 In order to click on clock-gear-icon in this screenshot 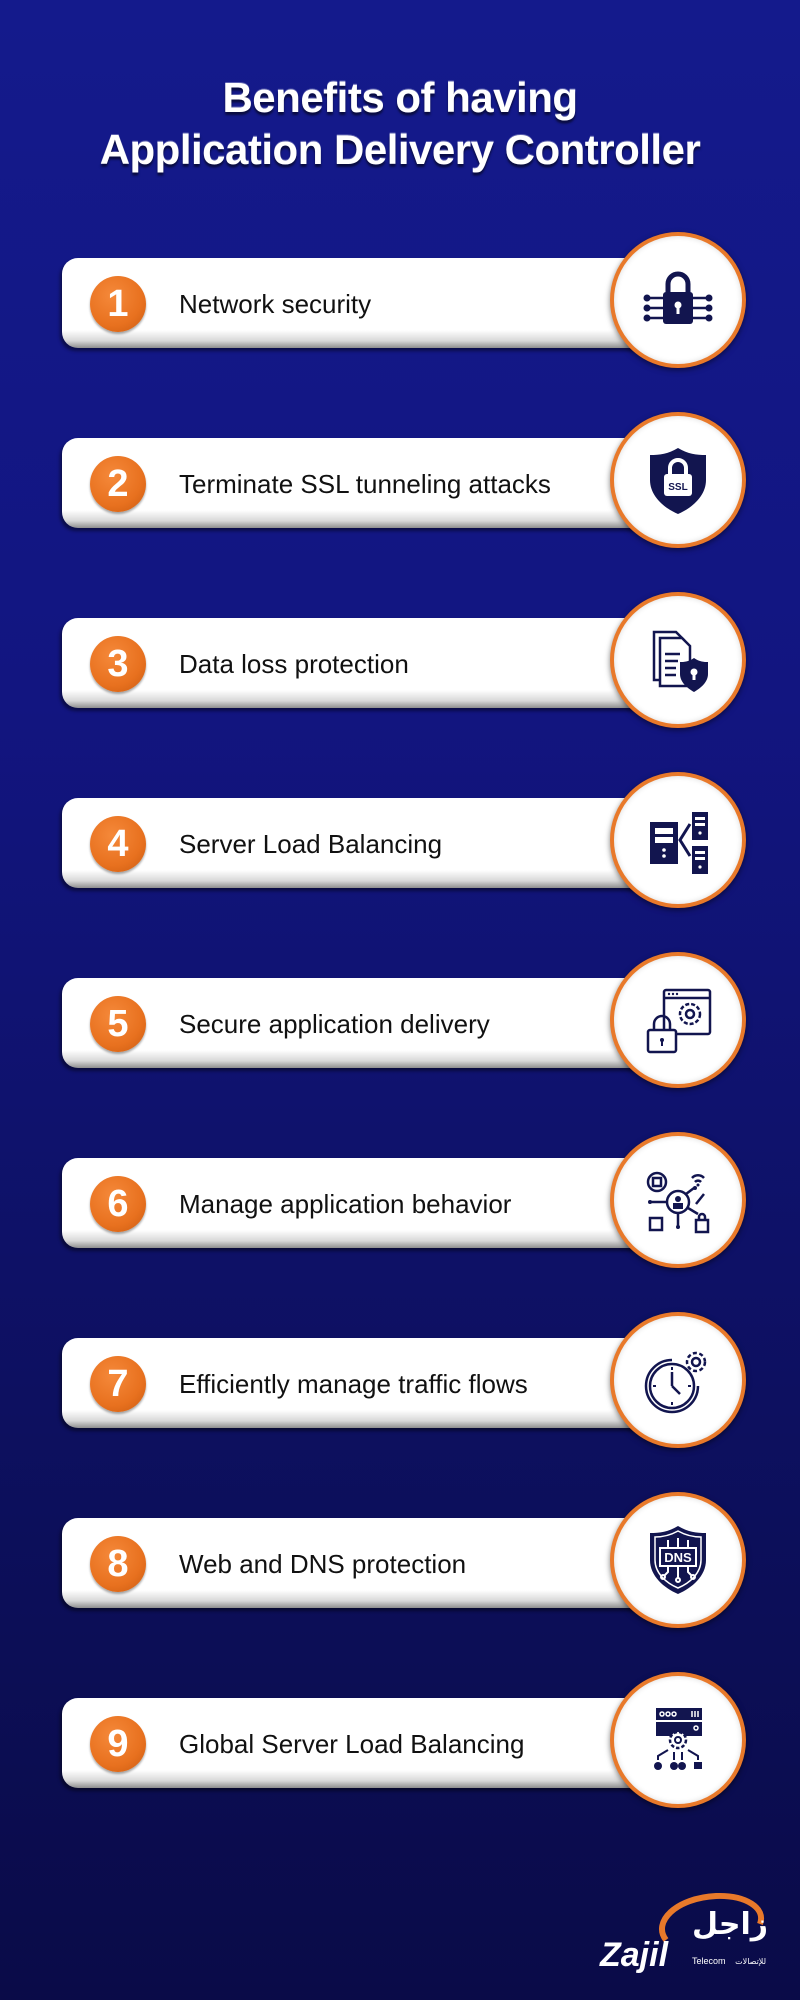, I will do `click(675, 1382)`.